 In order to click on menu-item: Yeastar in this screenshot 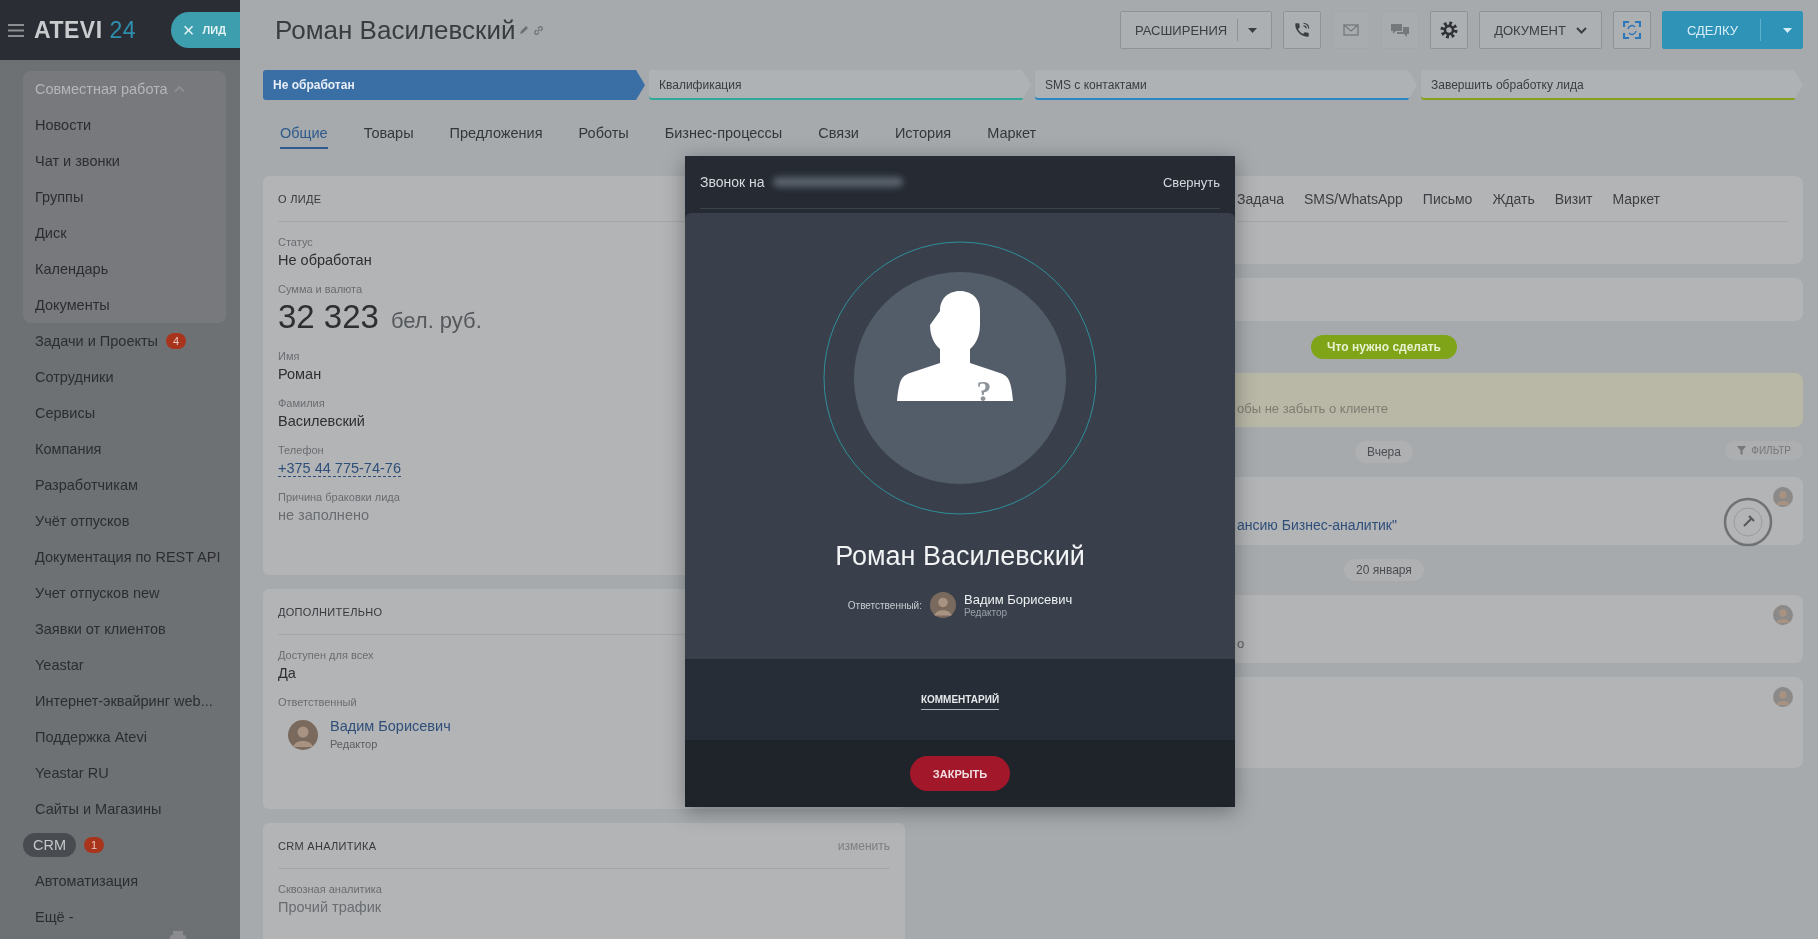, I will do `click(59, 665)`.